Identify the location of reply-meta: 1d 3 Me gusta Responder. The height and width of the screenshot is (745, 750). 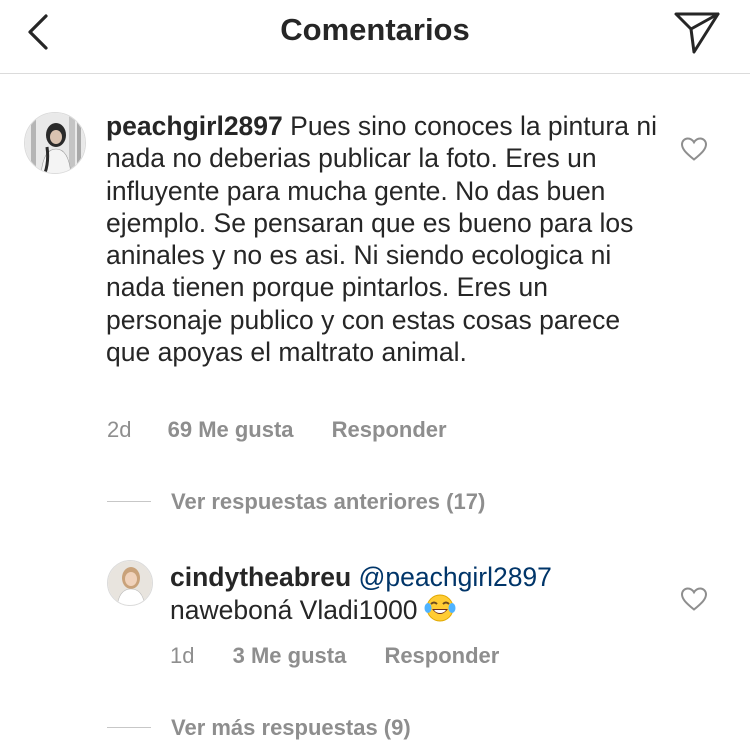
(334, 656).